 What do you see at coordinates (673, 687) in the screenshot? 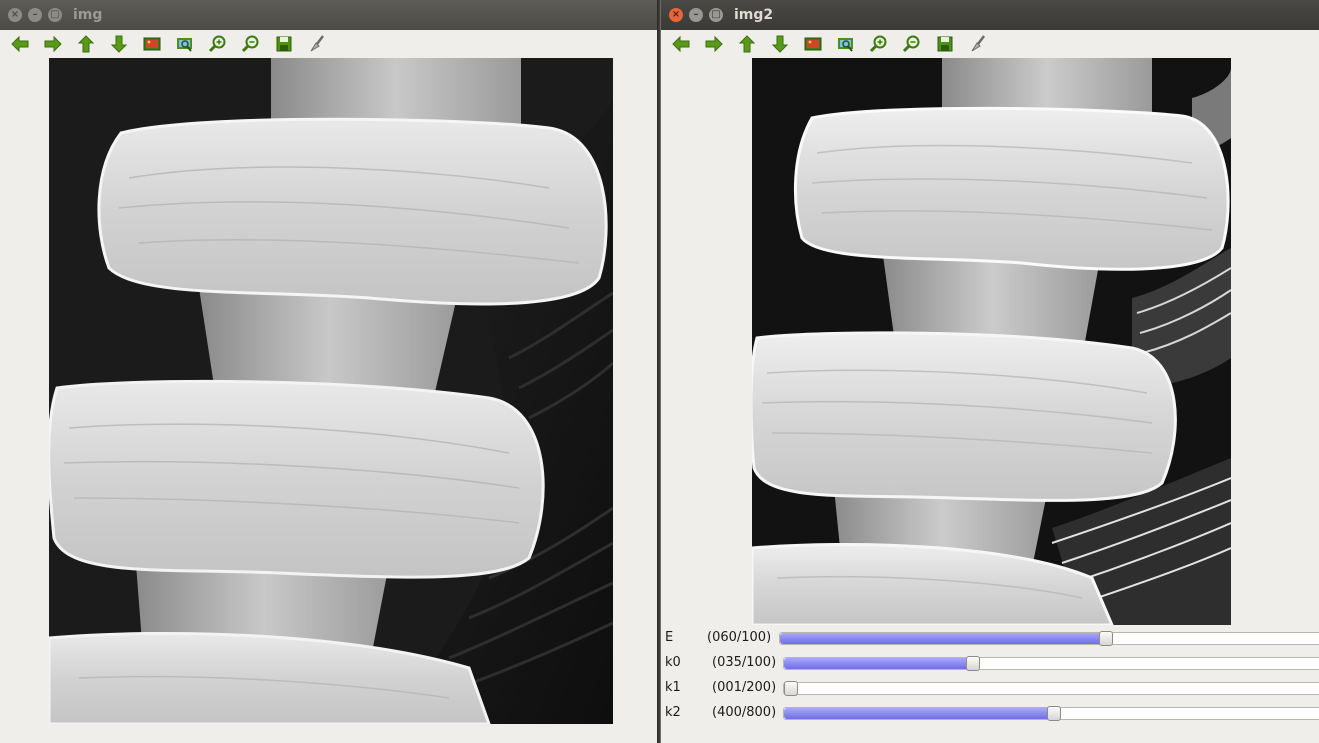
I see `trackbar-label: k1` at bounding box center [673, 687].